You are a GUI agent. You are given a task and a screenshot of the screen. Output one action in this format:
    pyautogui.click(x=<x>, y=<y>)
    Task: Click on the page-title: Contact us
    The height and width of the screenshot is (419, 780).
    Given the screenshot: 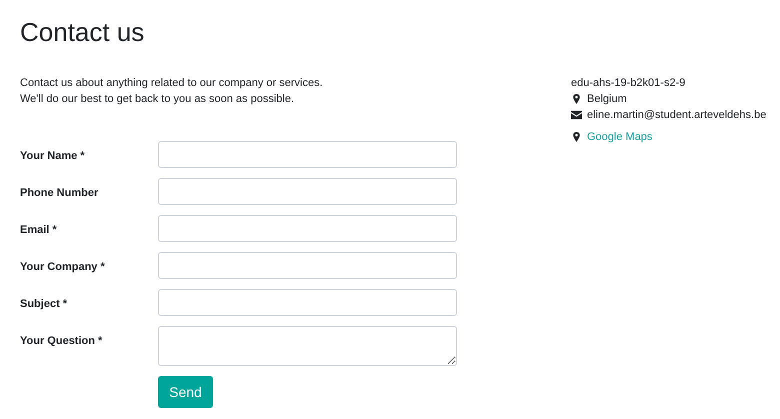 What is the action you would take?
    pyautogui.click(x=83, y=32)
    